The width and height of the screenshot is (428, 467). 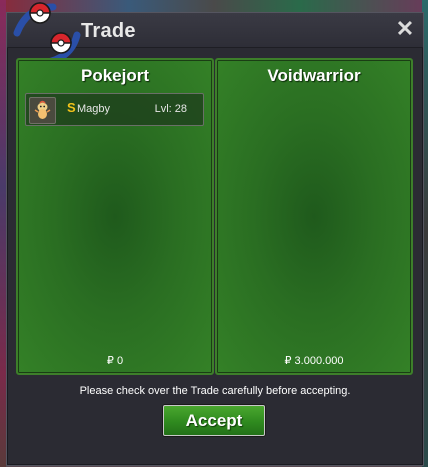 What do you see at coordinates (115, 75) in the screenshot?
I see `player-name-left: Pokejort` at bounding box center [115, 75].